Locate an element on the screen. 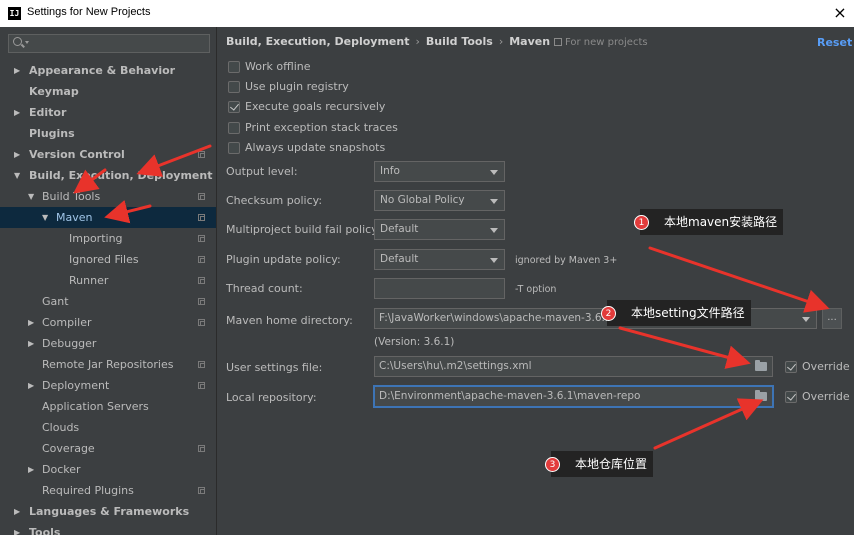 The image size is (854, 535). checkbox-label: Execute goals recursively is located at coordinates (315, 106).